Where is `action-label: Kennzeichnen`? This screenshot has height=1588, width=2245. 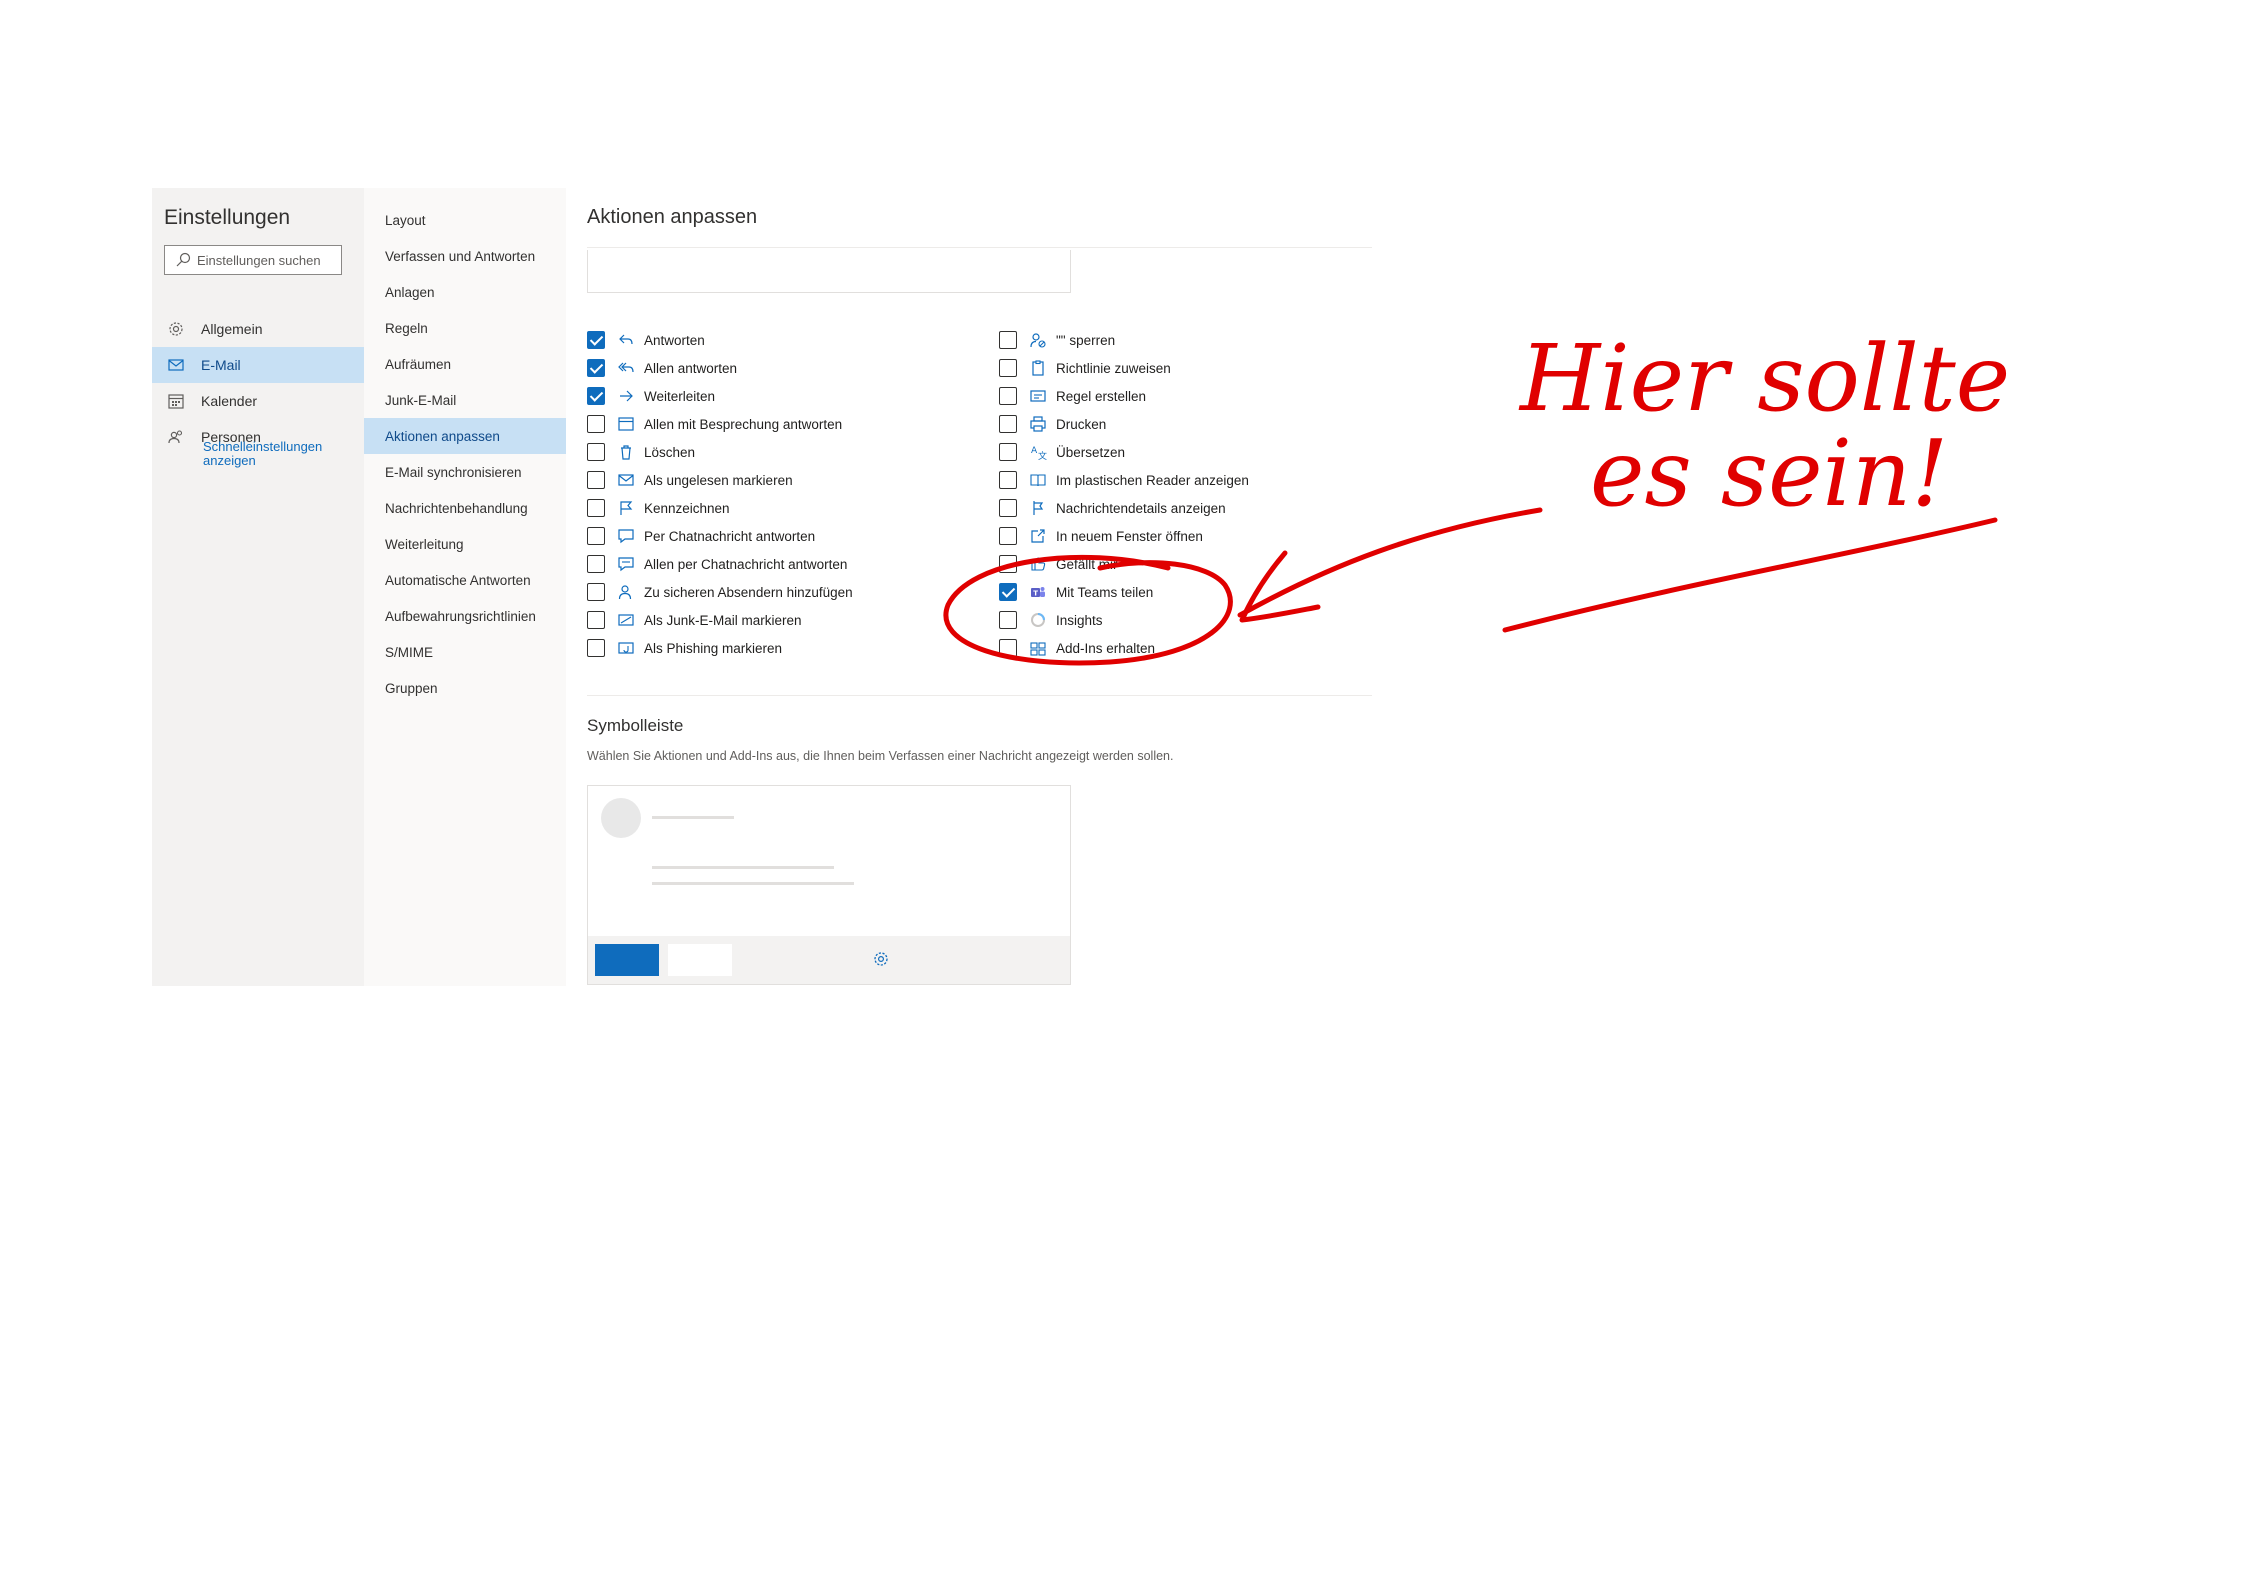
action-label: Kennzeichnen is located at coordinates (687, 508).